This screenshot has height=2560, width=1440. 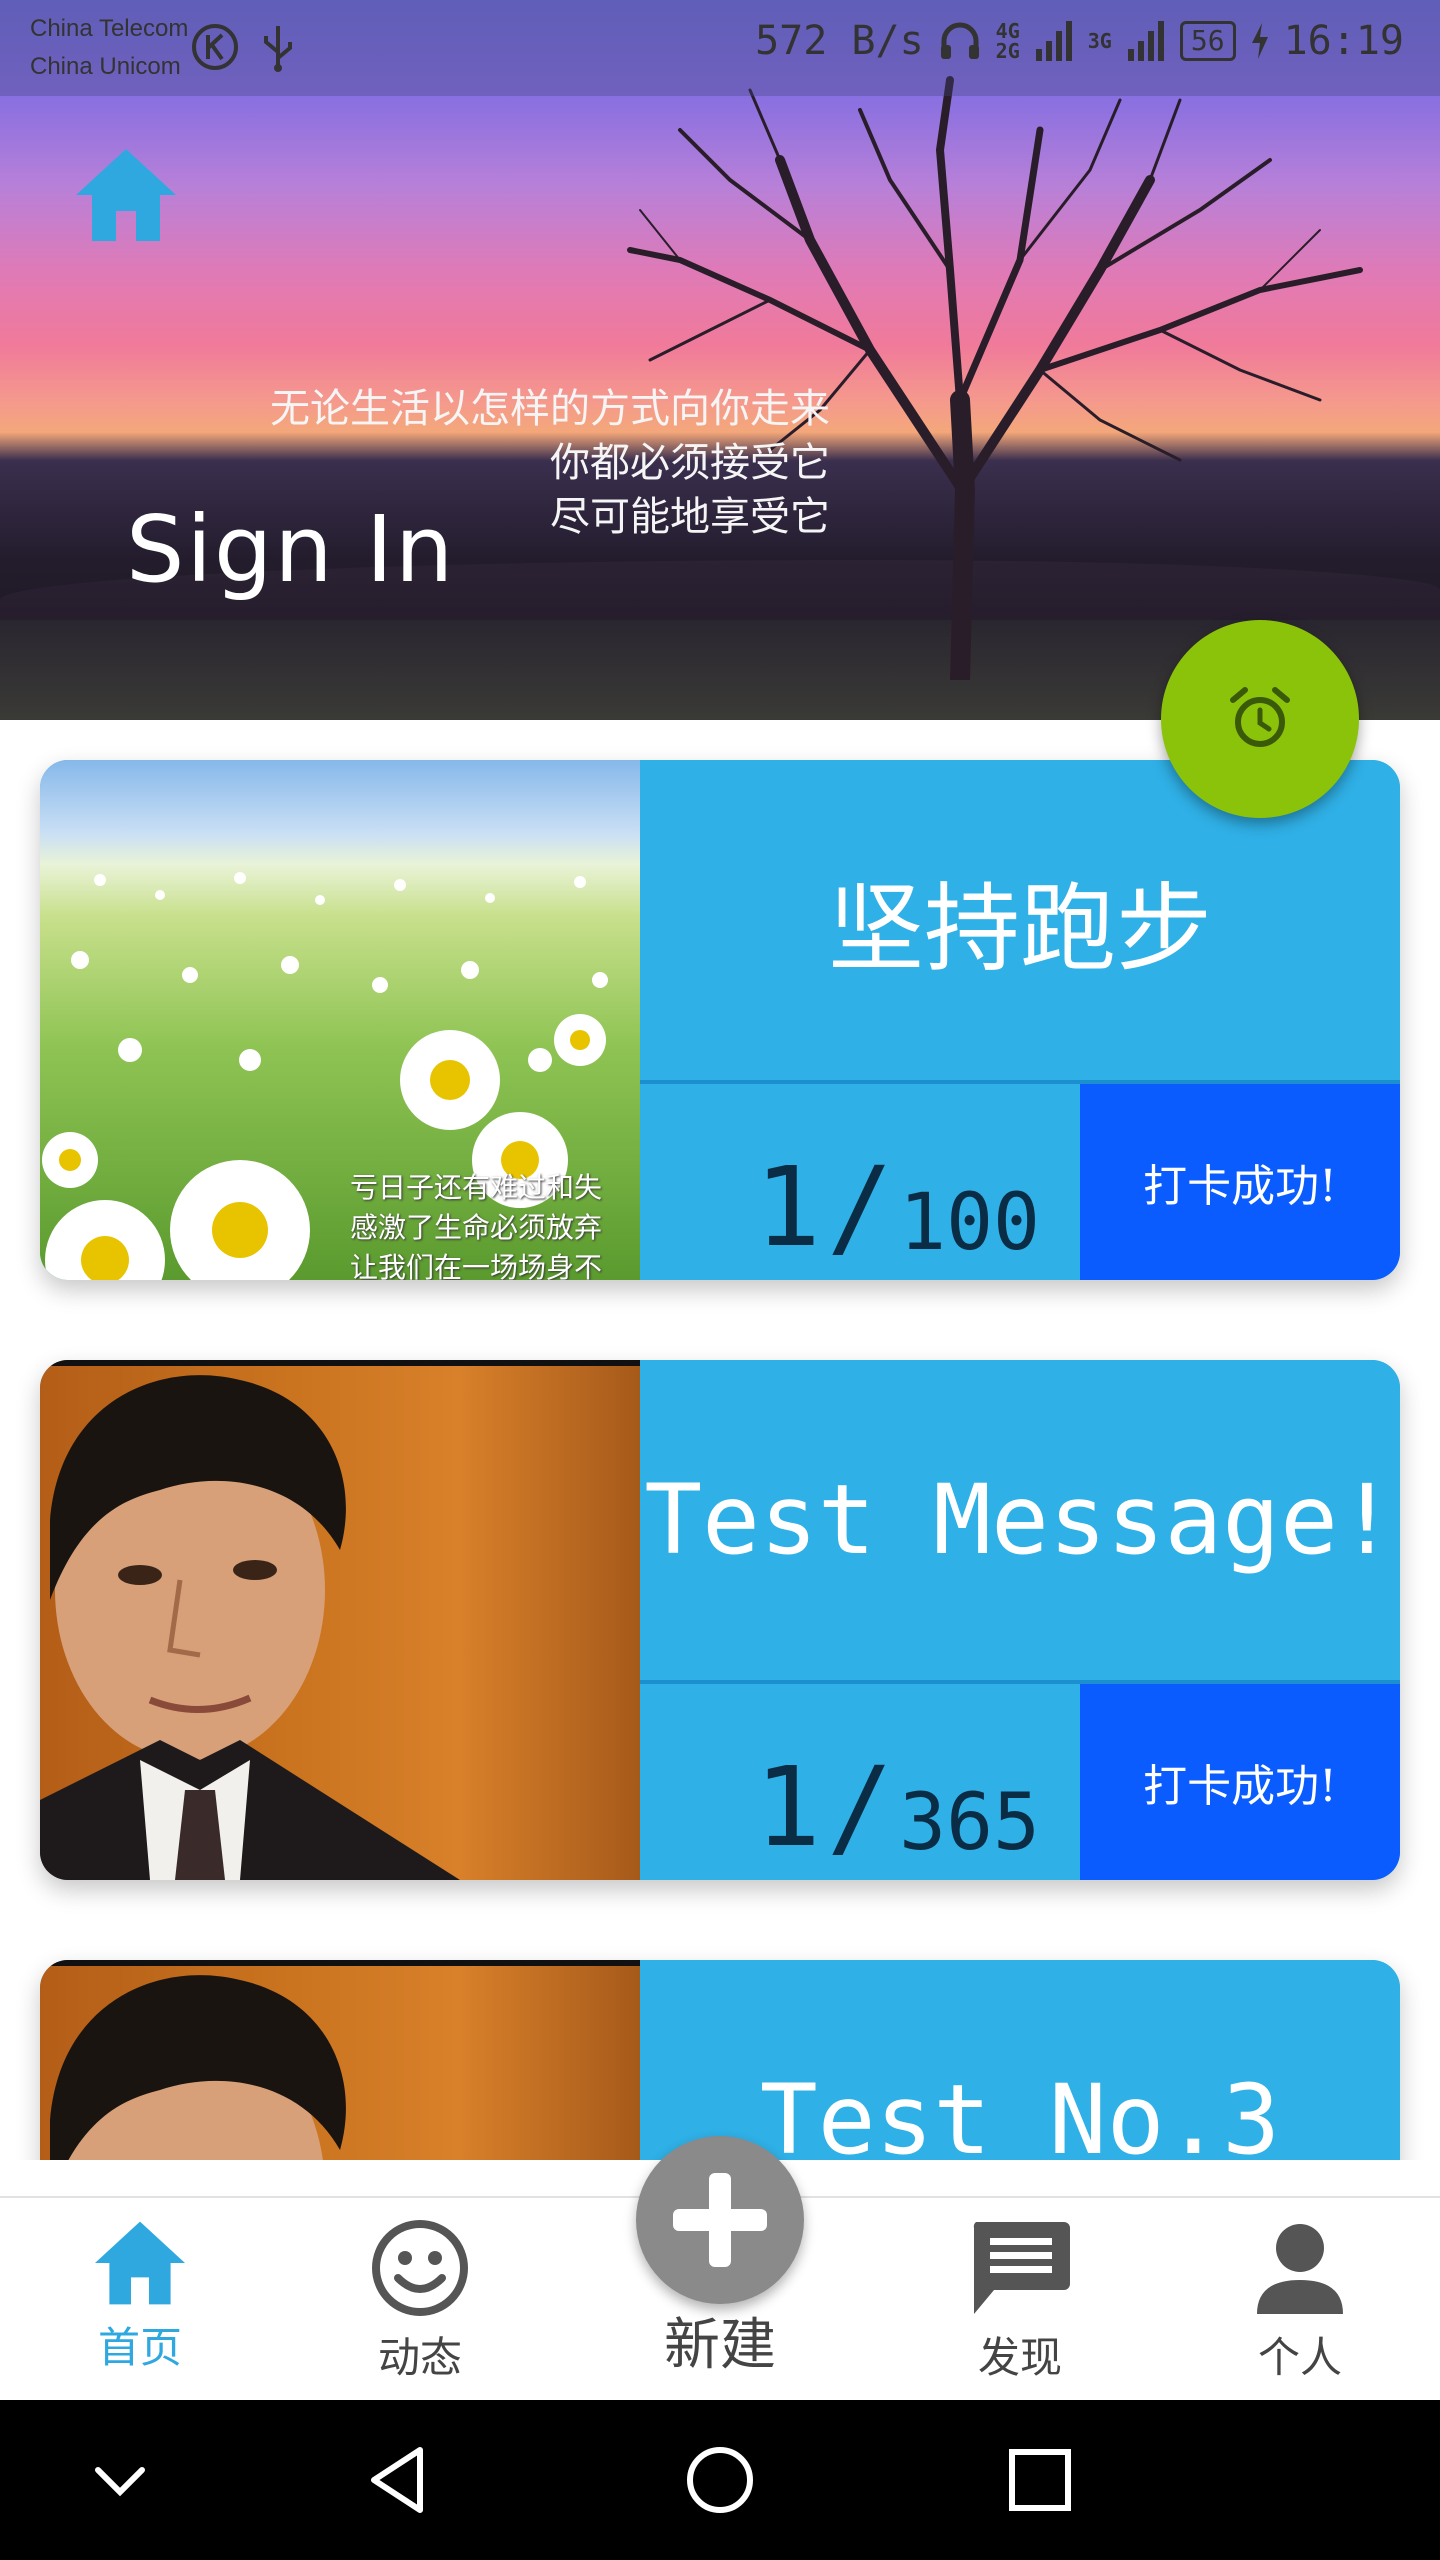 I want to click on new-button, so click(x=720, y=2220).